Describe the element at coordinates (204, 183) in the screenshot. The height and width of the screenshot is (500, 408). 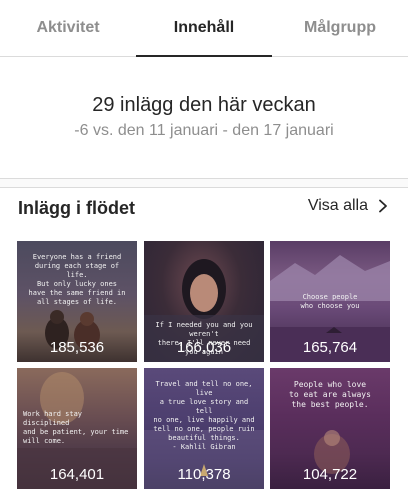
I see `section-divider` at that location.